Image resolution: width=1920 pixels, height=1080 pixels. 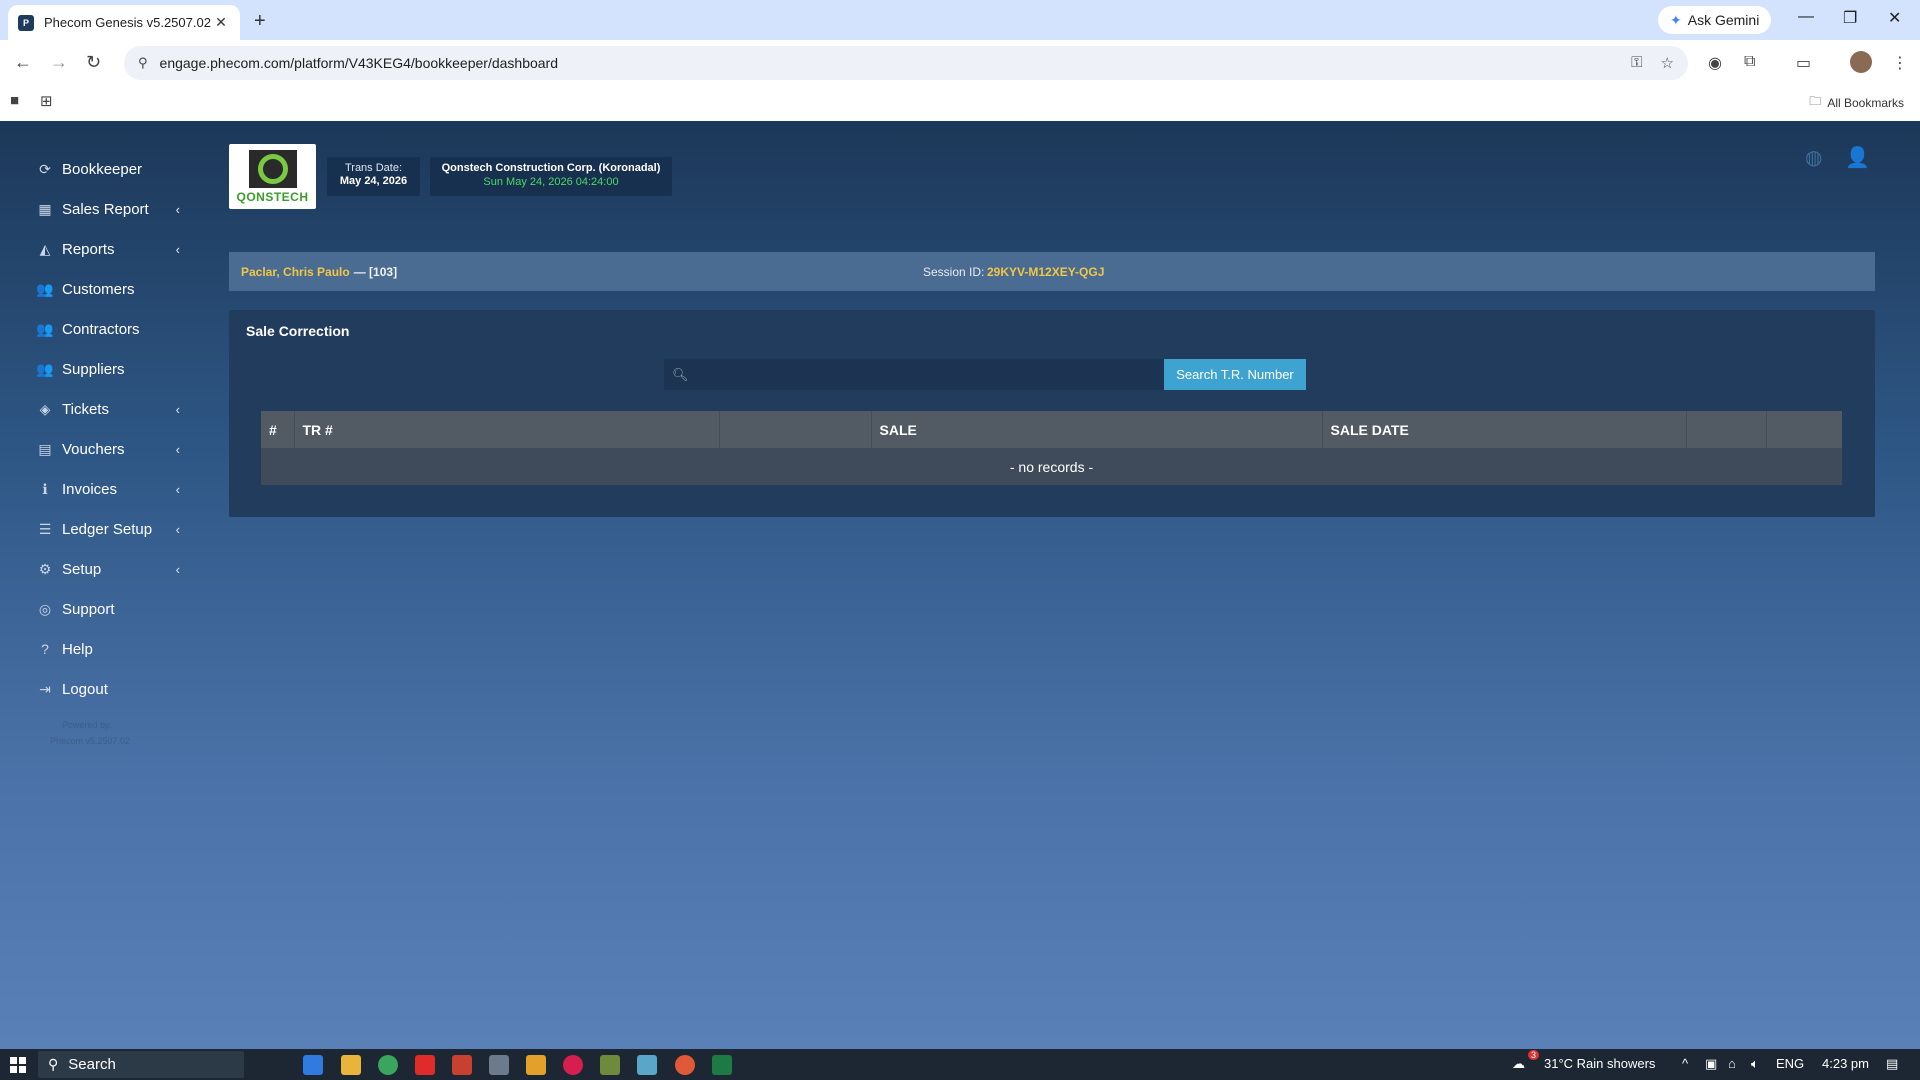 What do you see at coordinates (1857, 157) in the screenshot?
I see `user-profile-icon: 👤` at bounding box center [1857, 157].